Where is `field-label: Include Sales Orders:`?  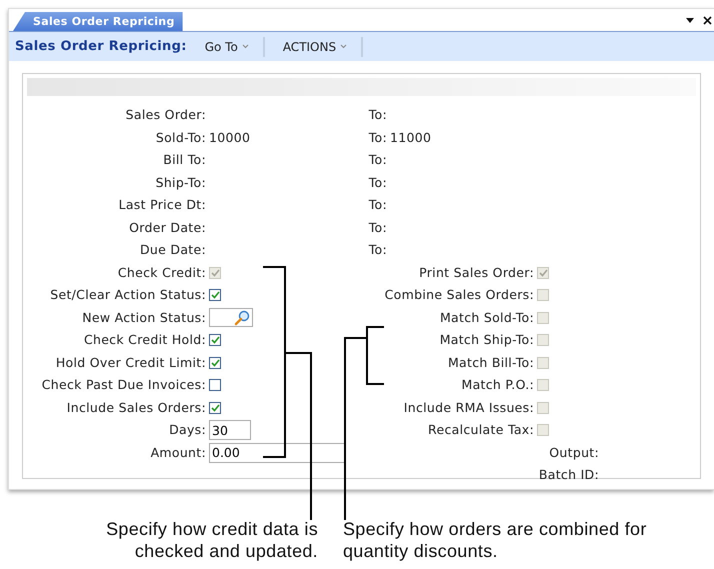 field-label: Include Sales Orders: is located at coordinates (136, 407).